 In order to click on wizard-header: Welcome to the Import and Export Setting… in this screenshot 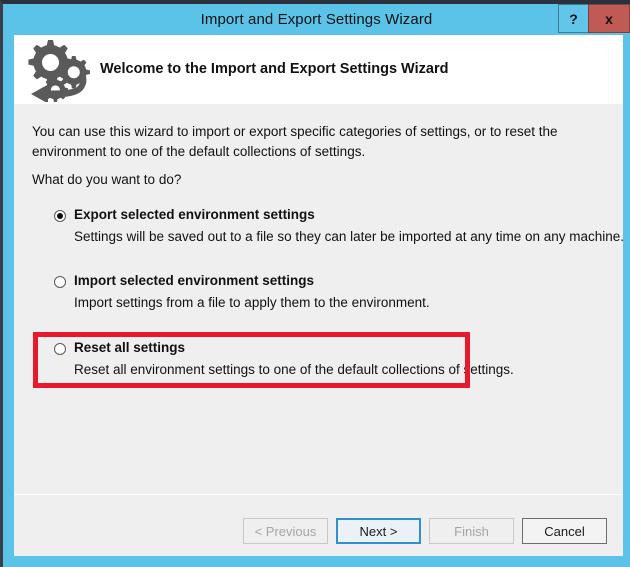, I will do `click(318, 69)`.